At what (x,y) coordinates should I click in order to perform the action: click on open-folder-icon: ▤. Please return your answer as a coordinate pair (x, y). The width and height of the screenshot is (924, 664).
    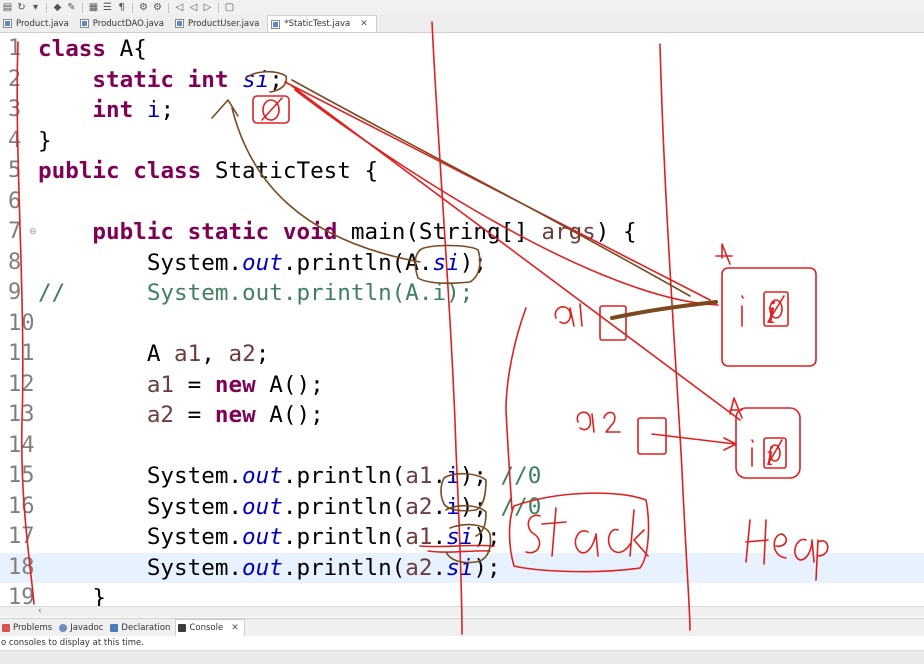
    Looking at the image, I should click on (7, 7).